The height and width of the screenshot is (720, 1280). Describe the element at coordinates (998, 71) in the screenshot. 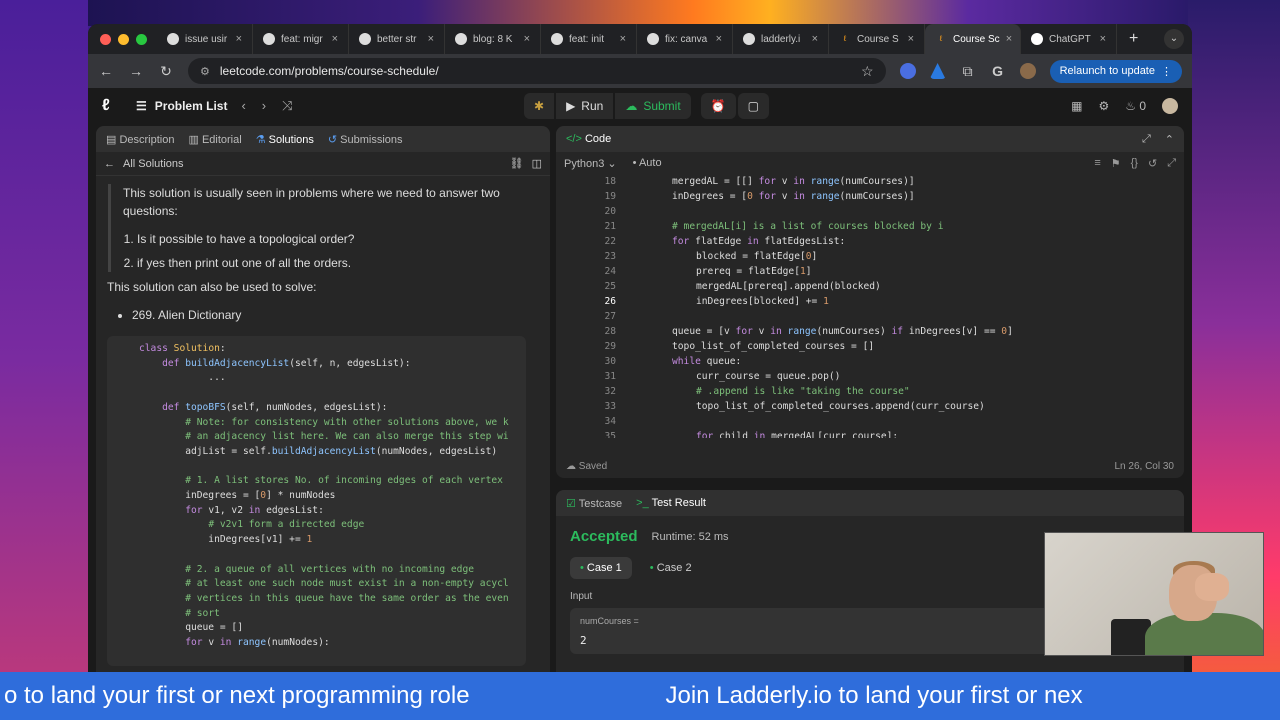

I see `google-icon: G` at that location.